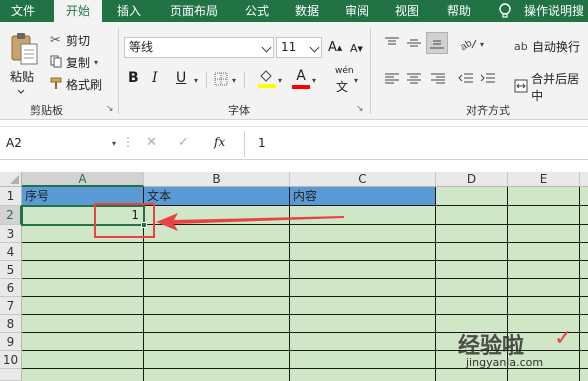 The height and width of the screenshot is (381, 588). Describe the element at coordinates (11, 324) in the screenshot. I see `row-header-8: 8` at that location.